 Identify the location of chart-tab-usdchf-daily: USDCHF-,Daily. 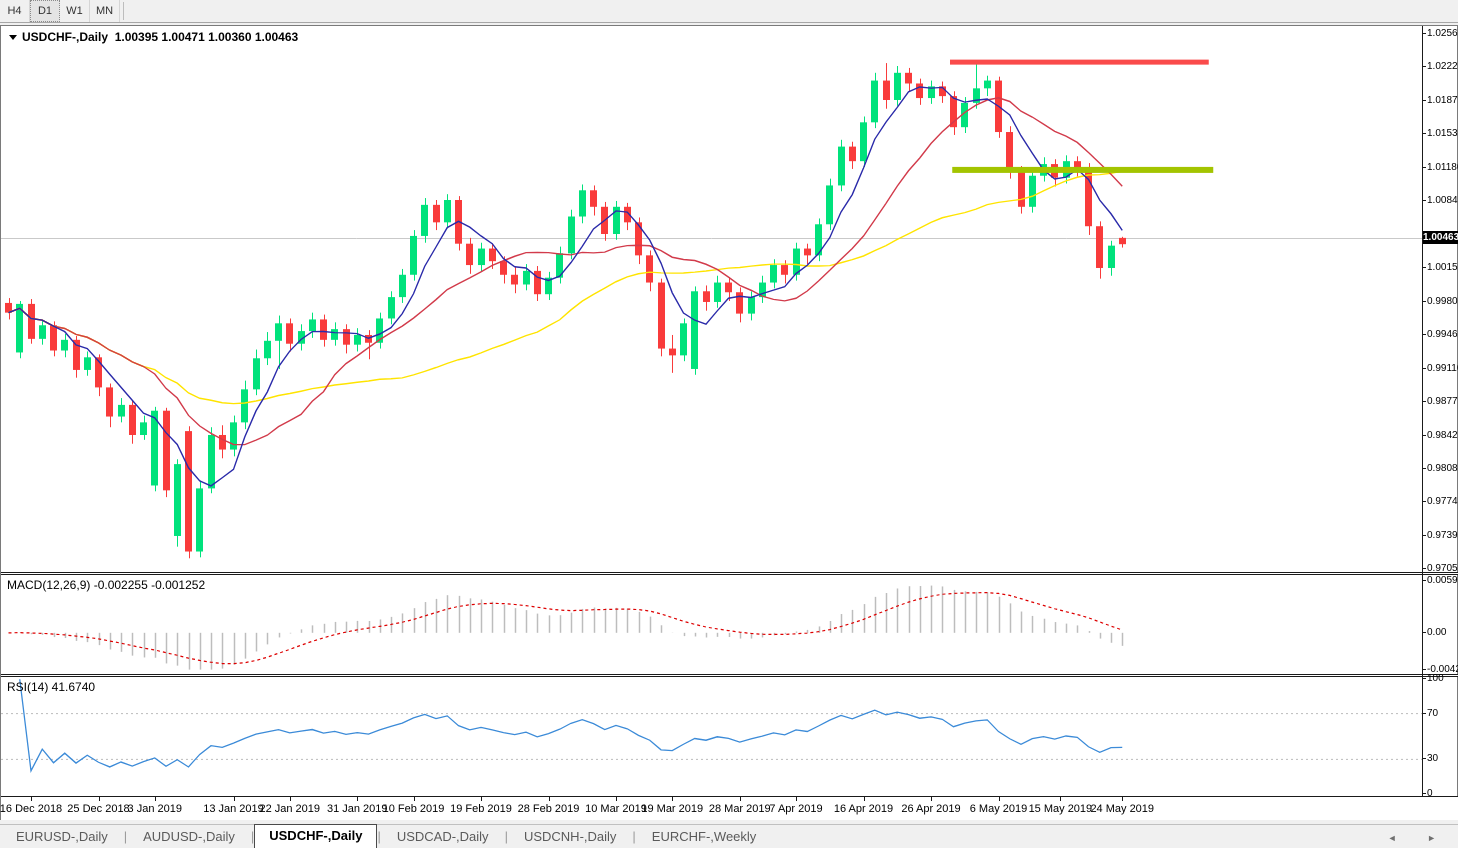
(316, 836).